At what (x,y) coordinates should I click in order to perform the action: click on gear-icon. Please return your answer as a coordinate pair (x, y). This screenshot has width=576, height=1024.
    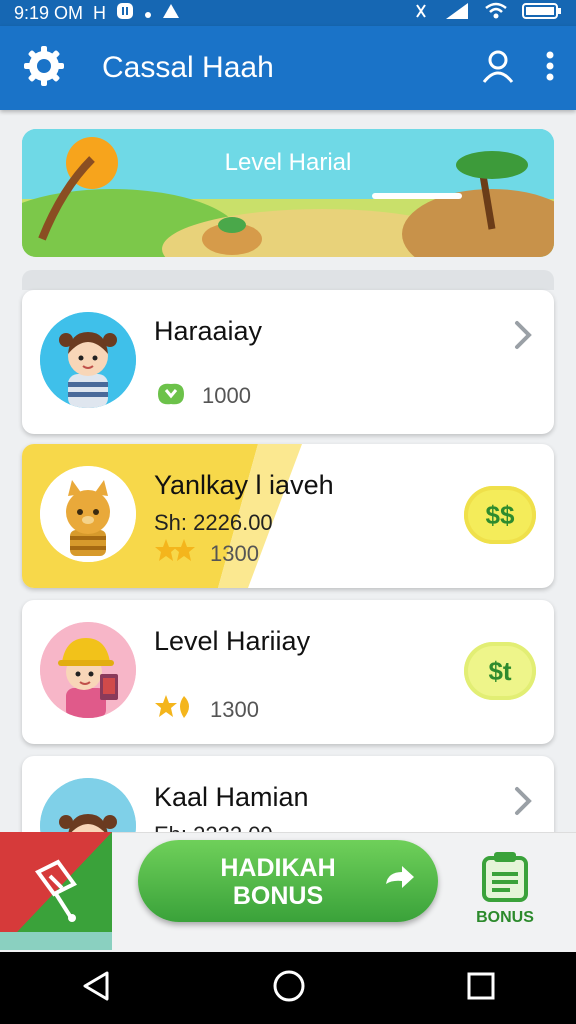
    Looking at the image, I should click on (44, 68).